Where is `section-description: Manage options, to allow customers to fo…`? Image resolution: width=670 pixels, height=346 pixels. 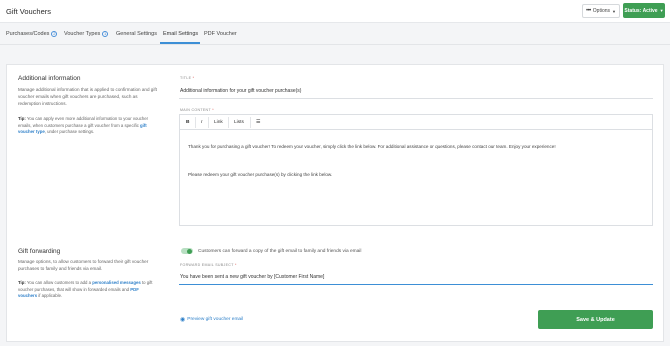
section-description: Manage options, to allow customers to fo… is located at coordinates (83, 265).